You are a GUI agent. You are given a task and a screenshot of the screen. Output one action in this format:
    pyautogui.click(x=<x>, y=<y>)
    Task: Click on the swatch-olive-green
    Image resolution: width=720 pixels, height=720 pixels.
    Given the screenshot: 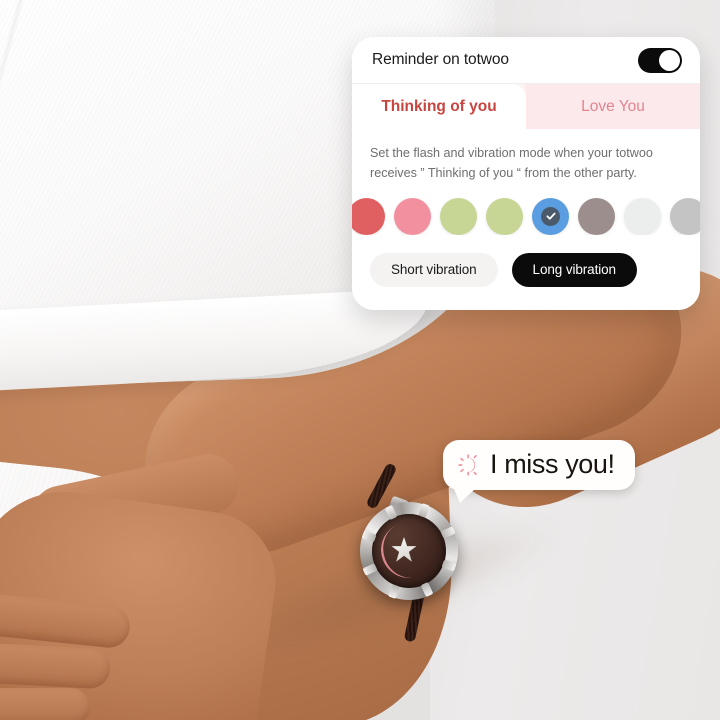 What is the action you would take?
    pyautogui.click(x=504, y=216)
    